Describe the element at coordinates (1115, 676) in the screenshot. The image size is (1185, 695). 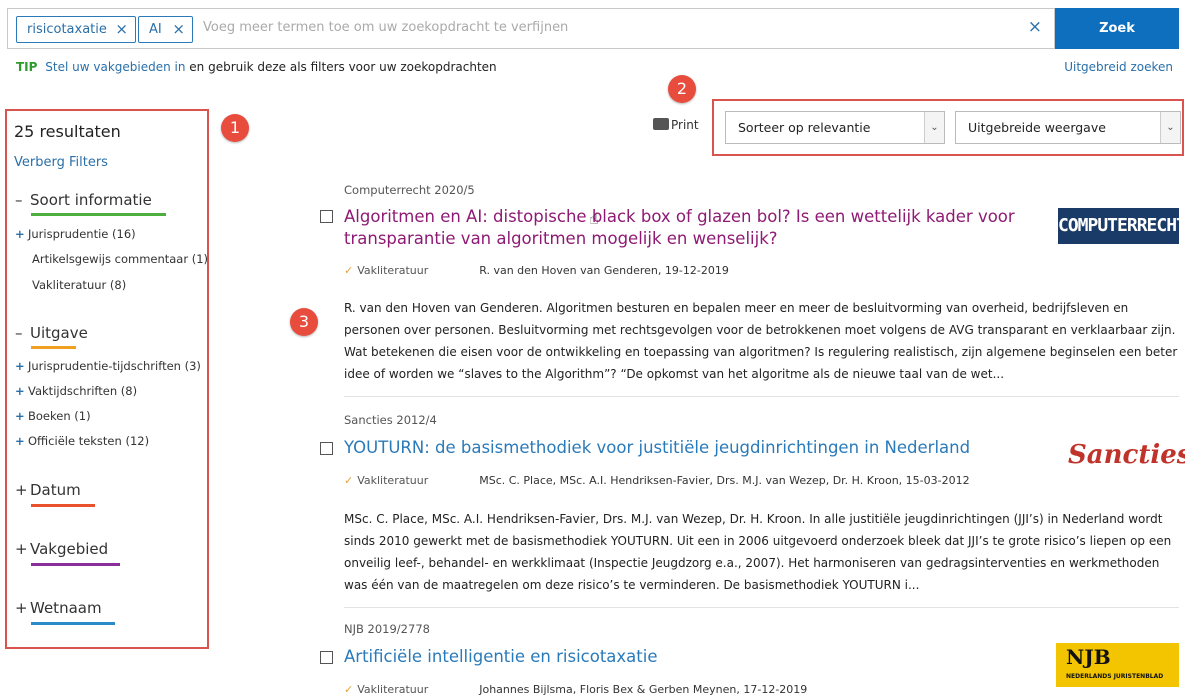
I see `logo-subtext: NEDERLANDS JURISTENBLAD` at that location.